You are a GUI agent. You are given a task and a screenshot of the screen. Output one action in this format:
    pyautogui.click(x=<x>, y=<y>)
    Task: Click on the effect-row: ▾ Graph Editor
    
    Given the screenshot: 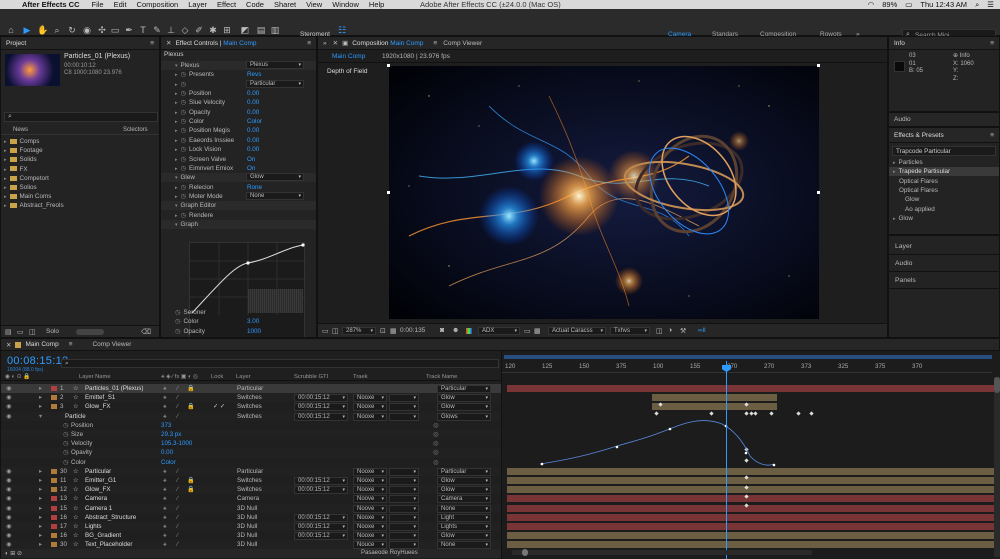 What is the action you would take?
    pyautogui.click(x=238, y=206)
    